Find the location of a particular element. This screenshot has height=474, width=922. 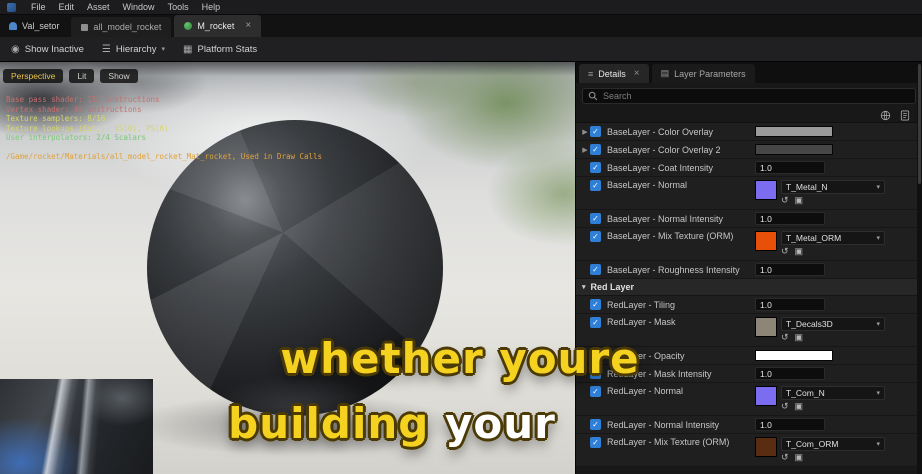

param-value: T_Decals3D ▾ ↺ ▣ is located at coordinates (835, 329).